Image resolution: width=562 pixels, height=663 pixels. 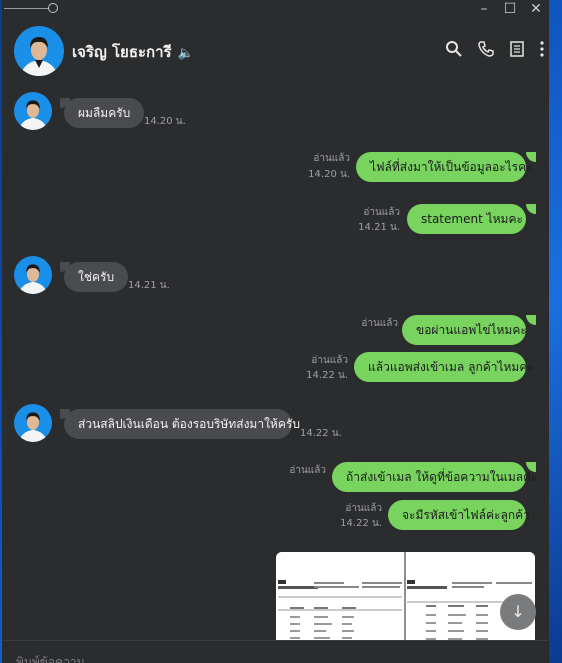 I want to click on chat-header: เจริญ โยธะการี 🔈, so click(x=275, y=51).